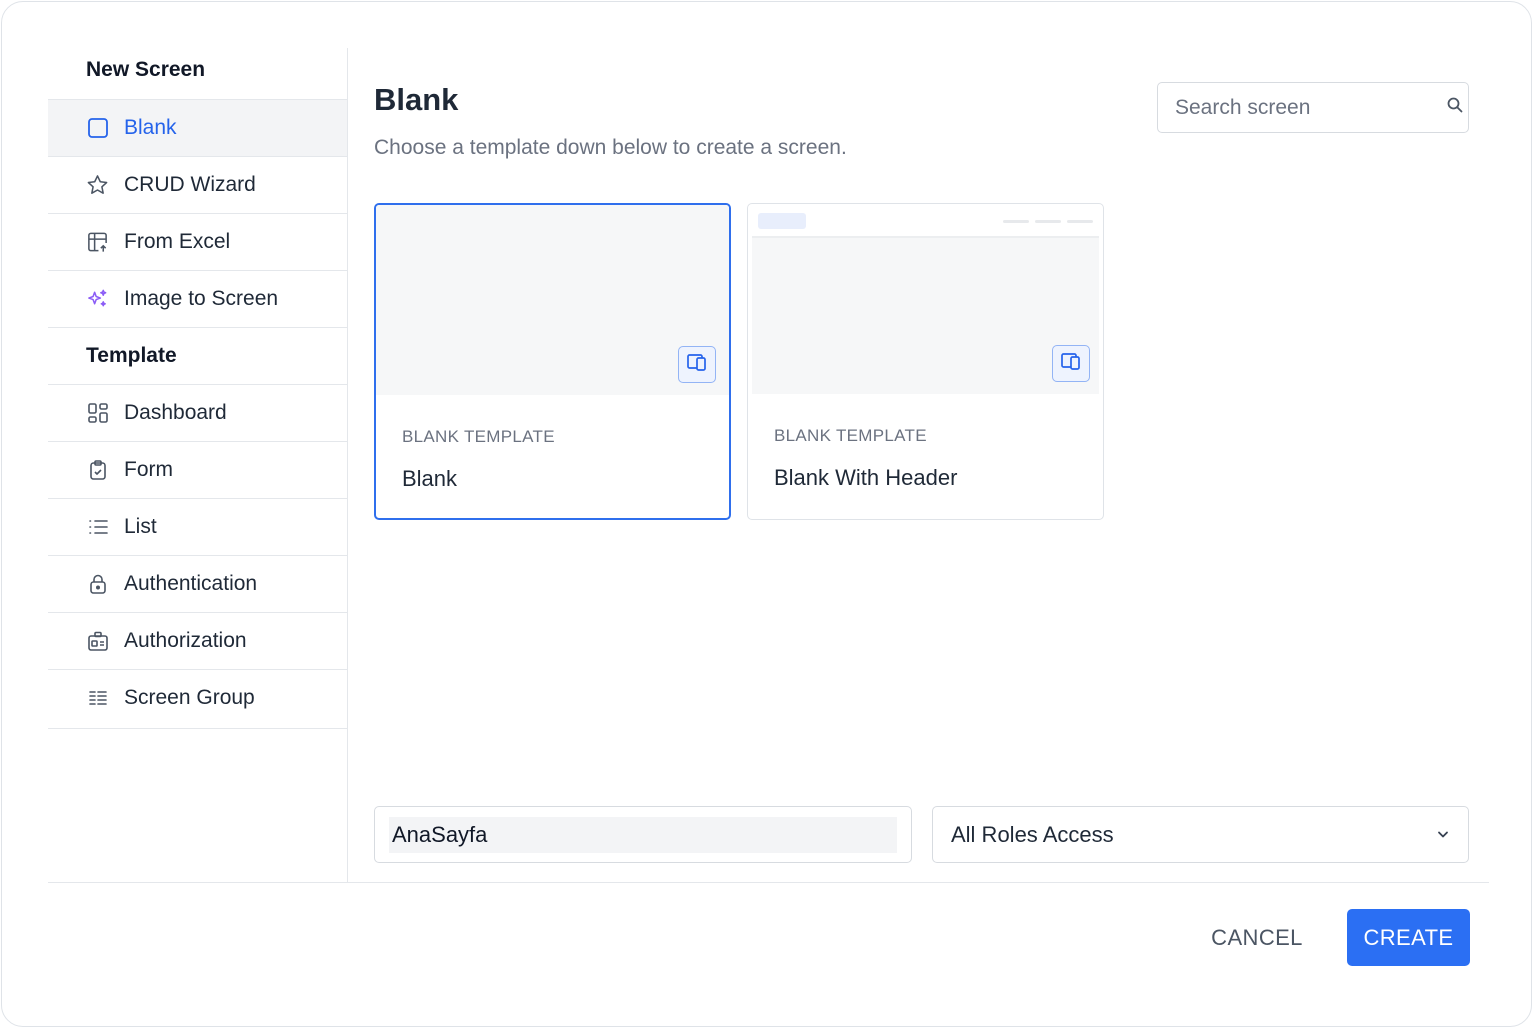 Image resolution: width=1534 pixels, height=1029 pixels. I want to click on sidebar-item-image-to-screen: Image to Screen, so click(197, 298).